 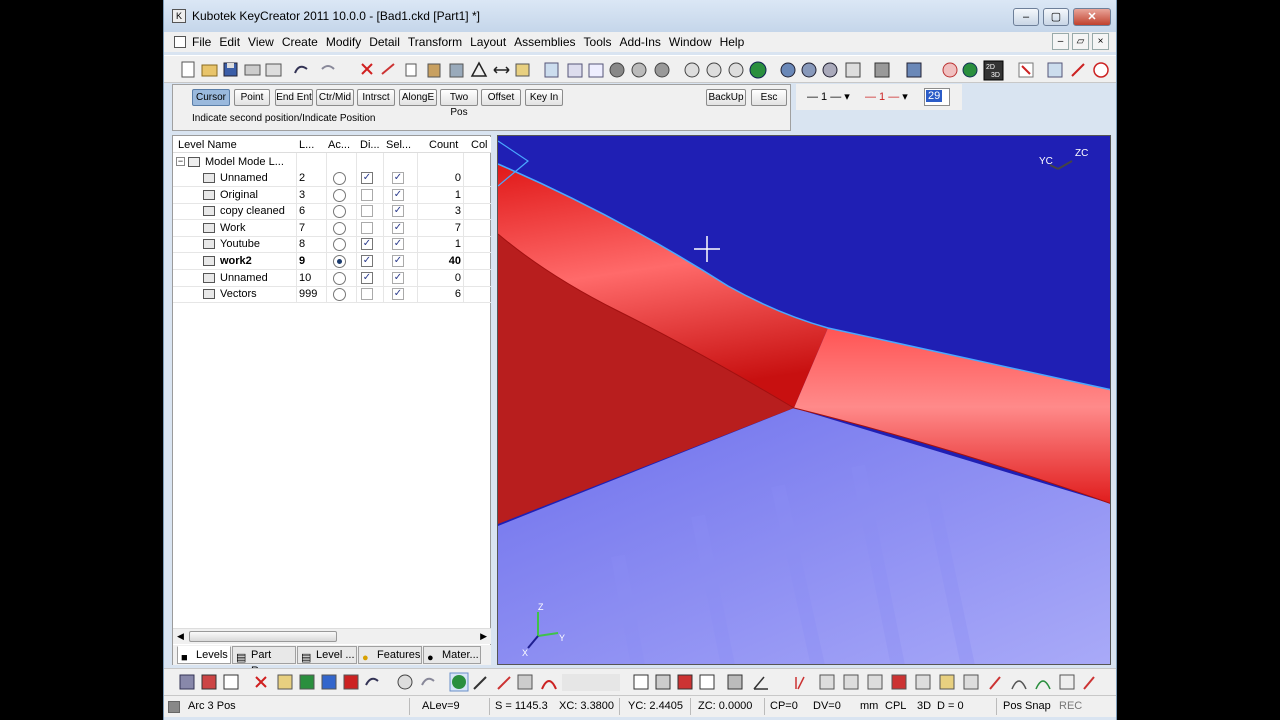 What do you see at coordinates (231, 682) in the screenshot?
I see `view-icon` at bounding box center [231, 682].